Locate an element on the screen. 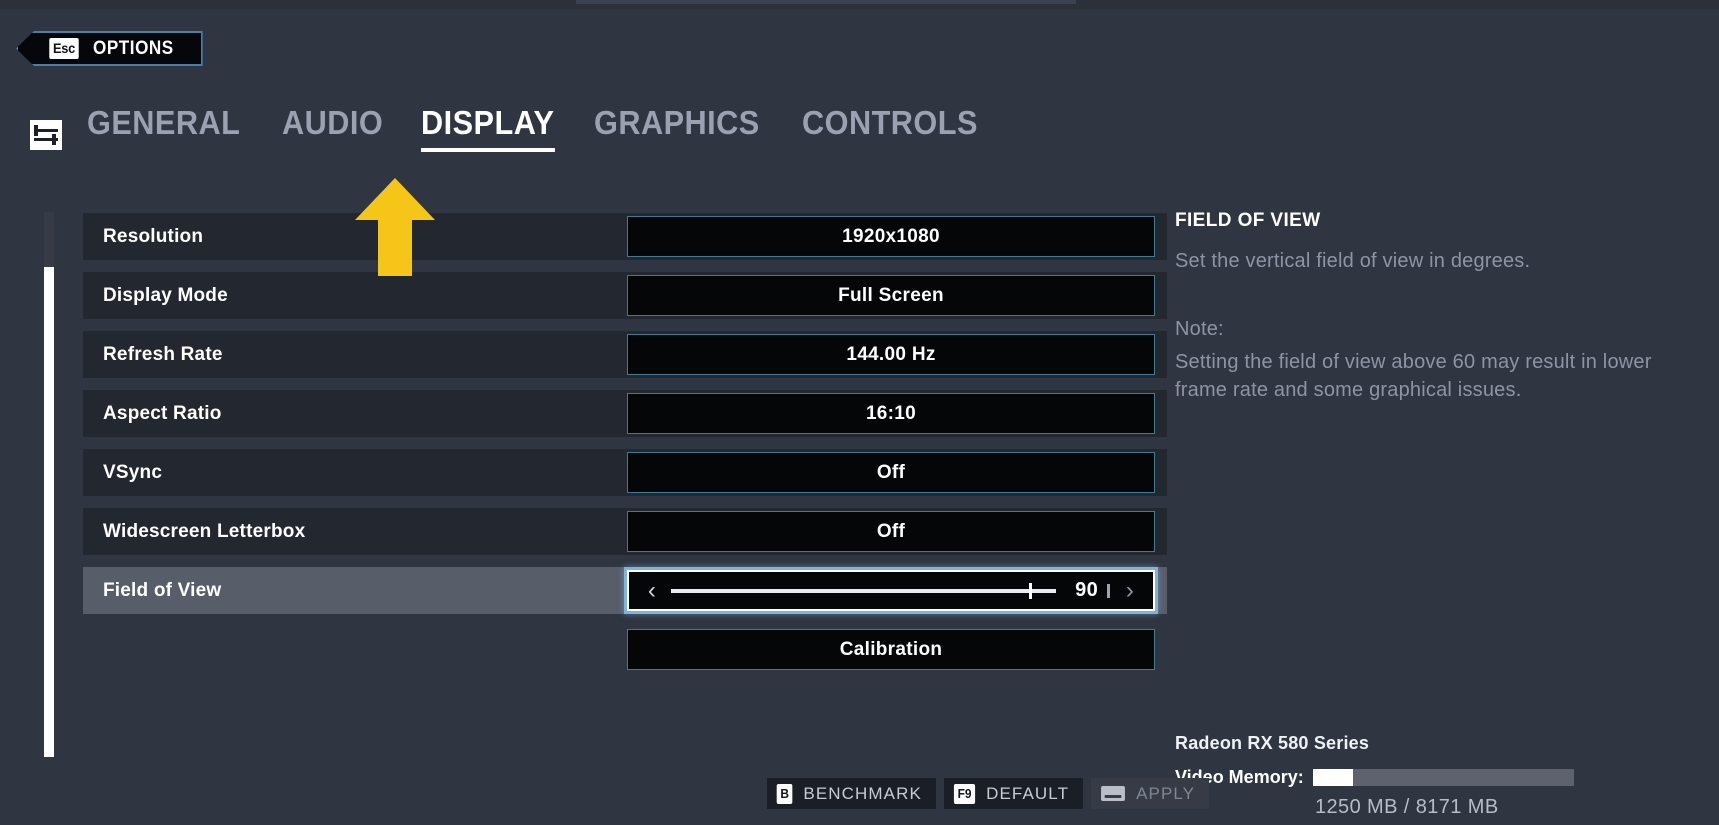  setting-value-widescreen-letterbox: Off is located at coordinates (891, 531).